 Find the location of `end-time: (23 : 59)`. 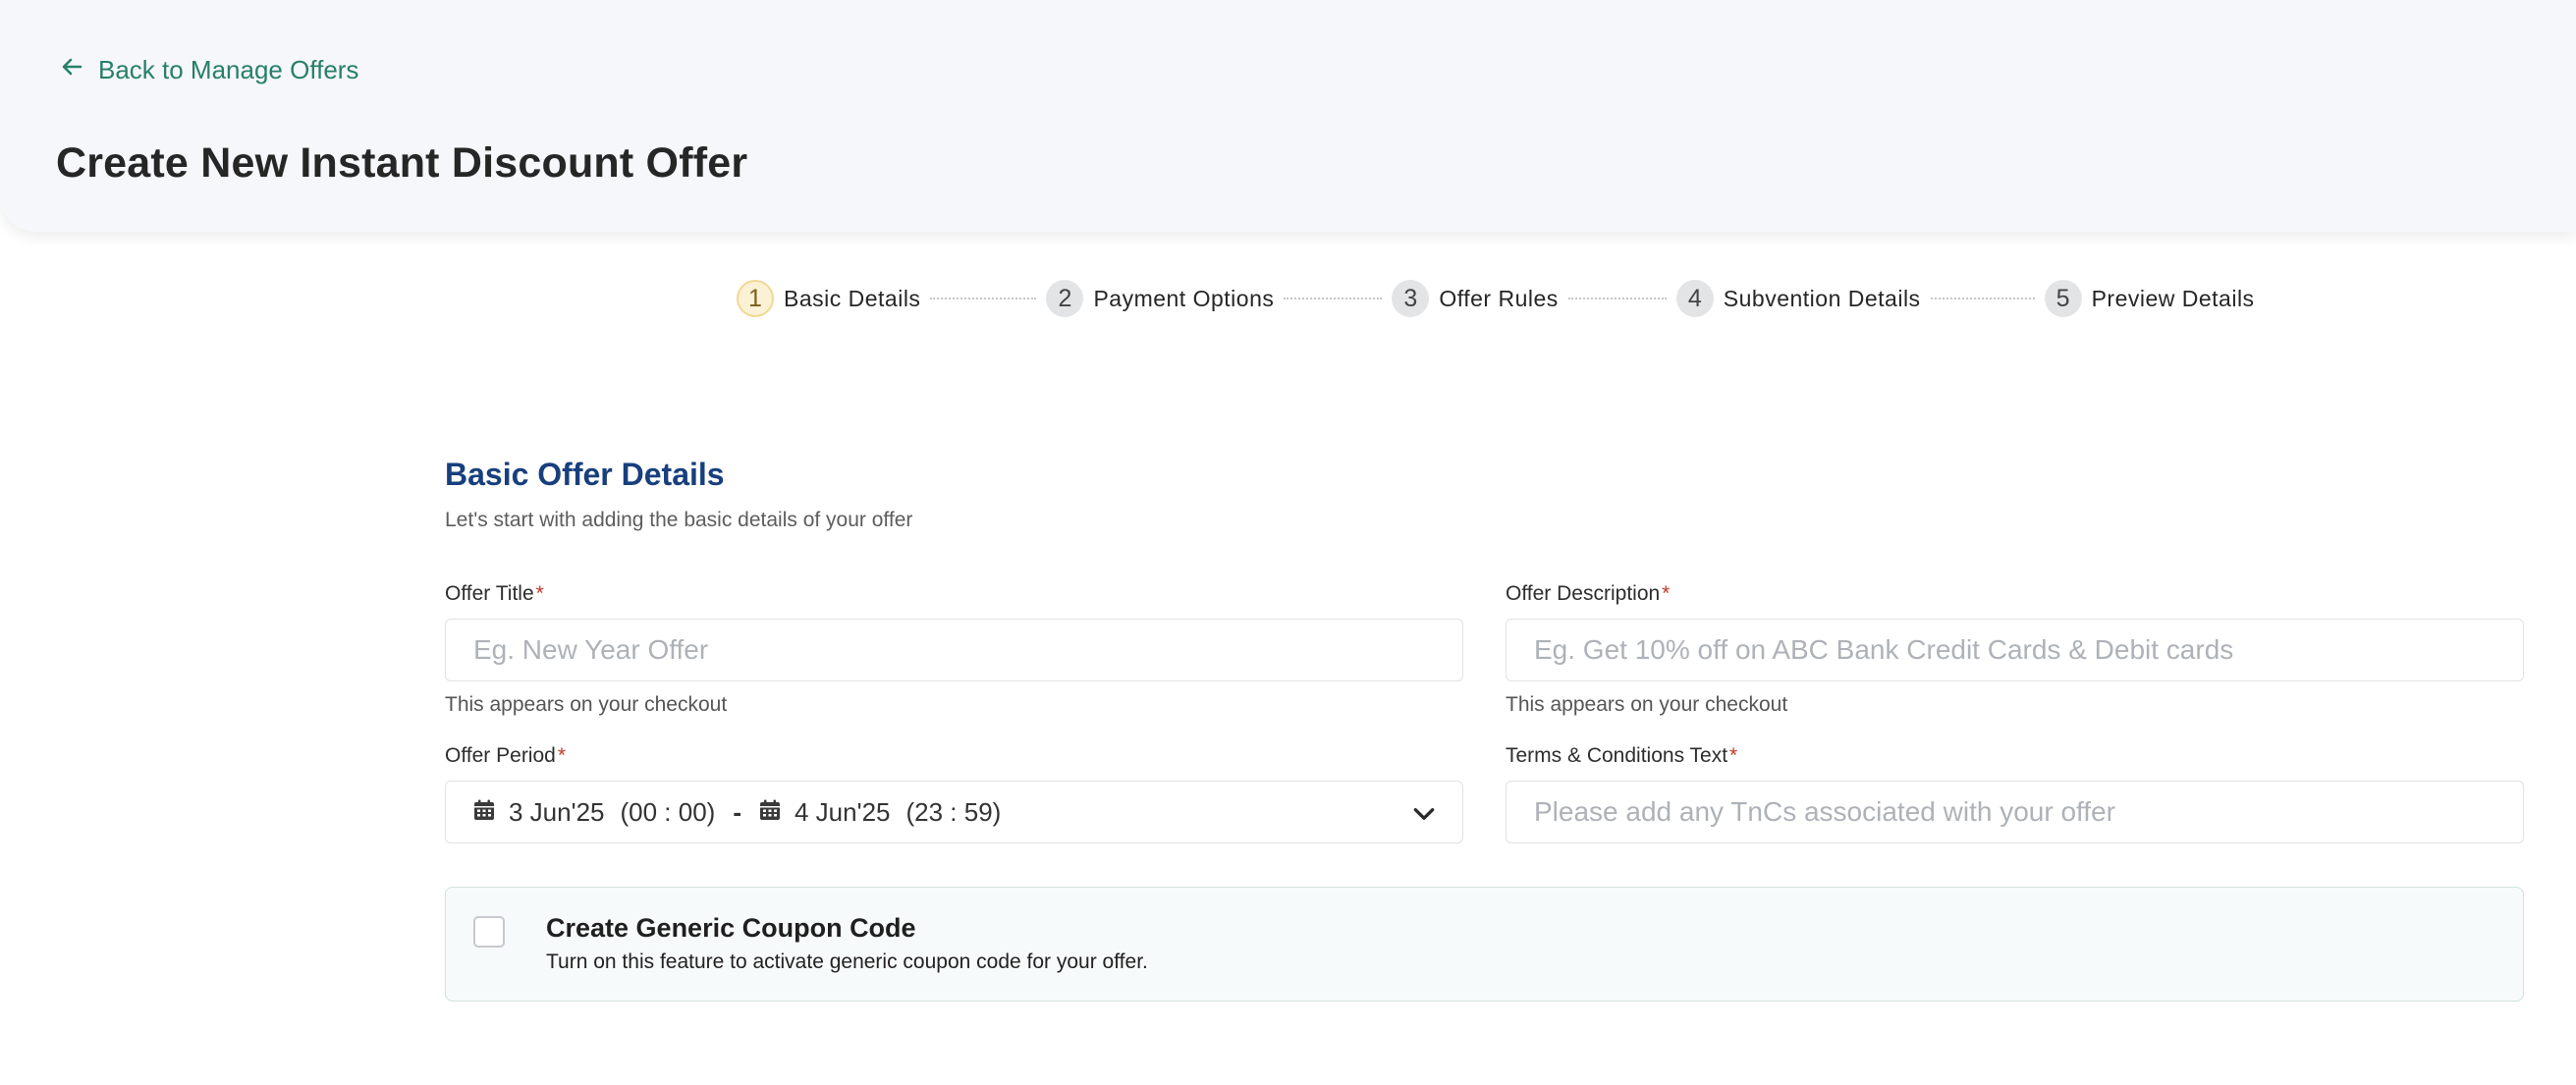

end-time: (23 : 59) is located at coordinates (954, 811).